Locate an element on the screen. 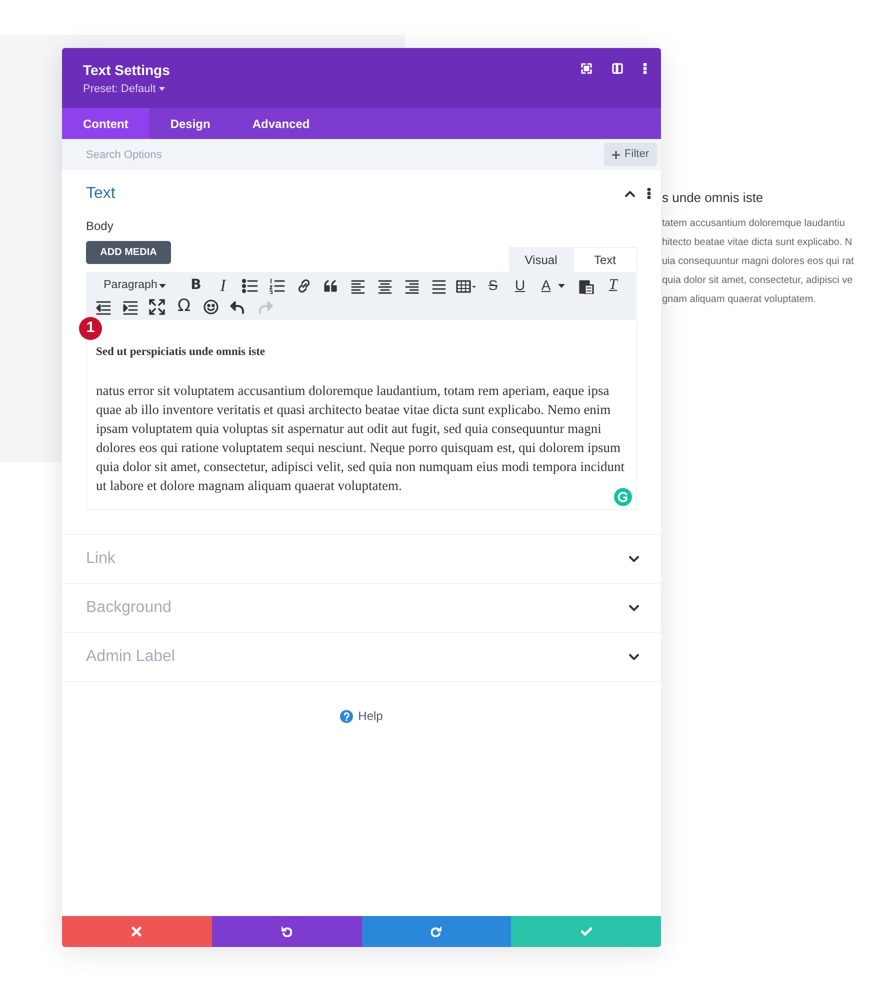  editor-tab: Text is located at coordinates (605, 259).